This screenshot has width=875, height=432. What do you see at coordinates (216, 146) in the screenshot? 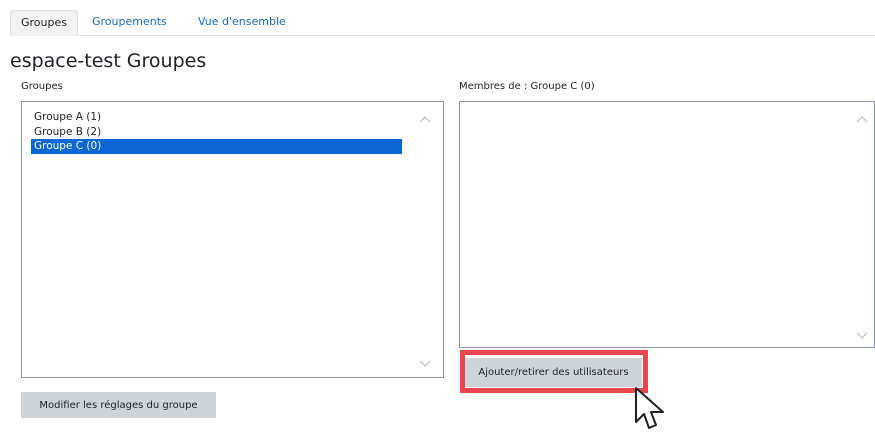
I see `group-item-c: Groupe C (0)` at bounding box center [216, 146].